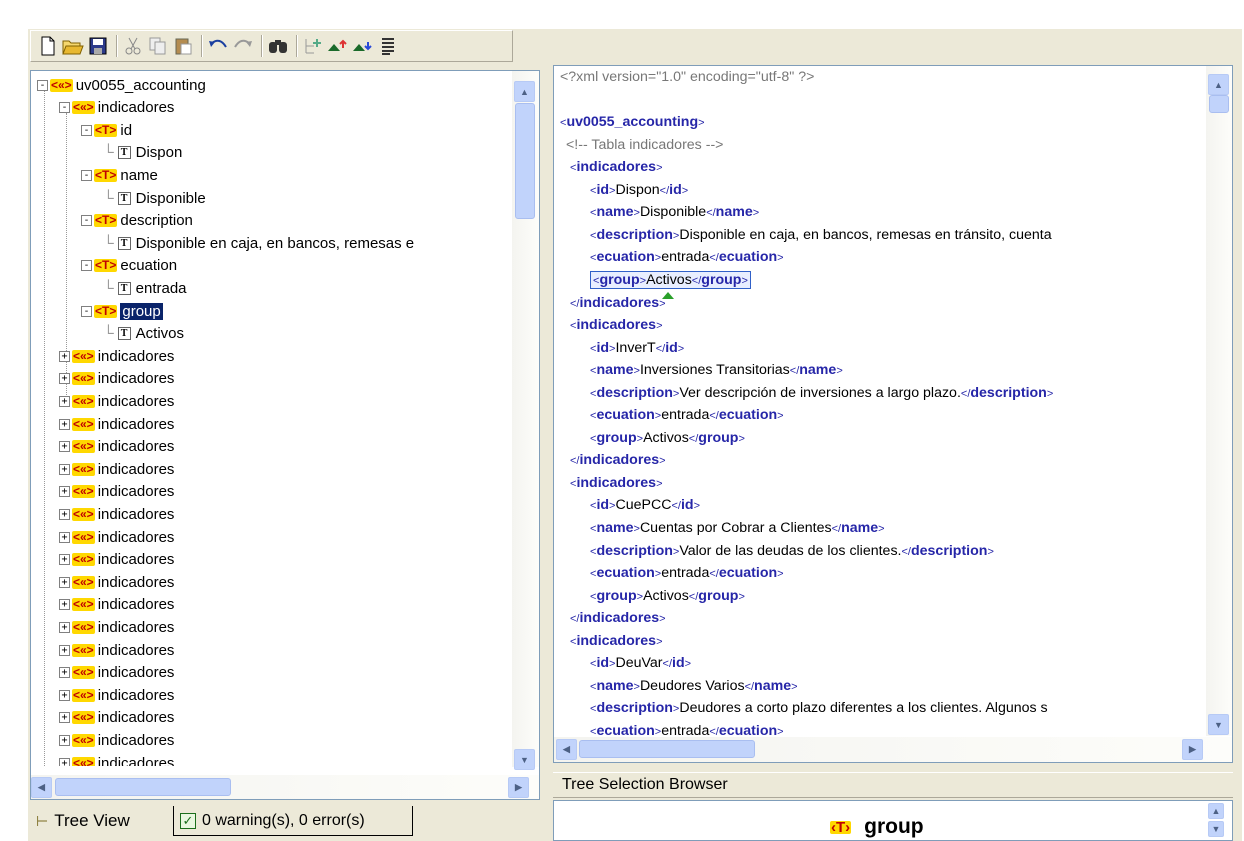 This screenshot has height=841, width=1244. What do you see at coordinates (1192, 749) in the screenshot?
I see `xml-scroll-right-button: ▶` at bounding box center [1192, 749].